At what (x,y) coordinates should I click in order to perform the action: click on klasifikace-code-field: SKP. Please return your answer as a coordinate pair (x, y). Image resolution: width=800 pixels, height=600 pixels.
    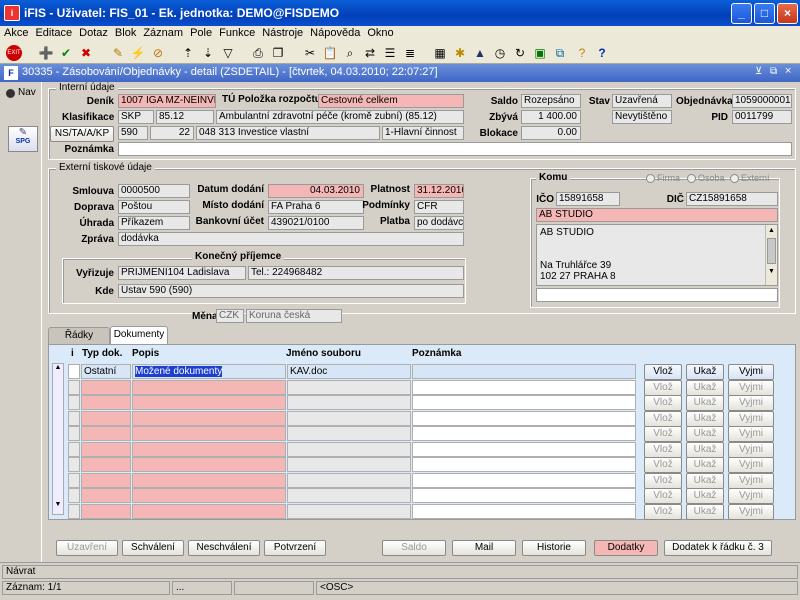
    Looking at the image, I should click on (136, 117).